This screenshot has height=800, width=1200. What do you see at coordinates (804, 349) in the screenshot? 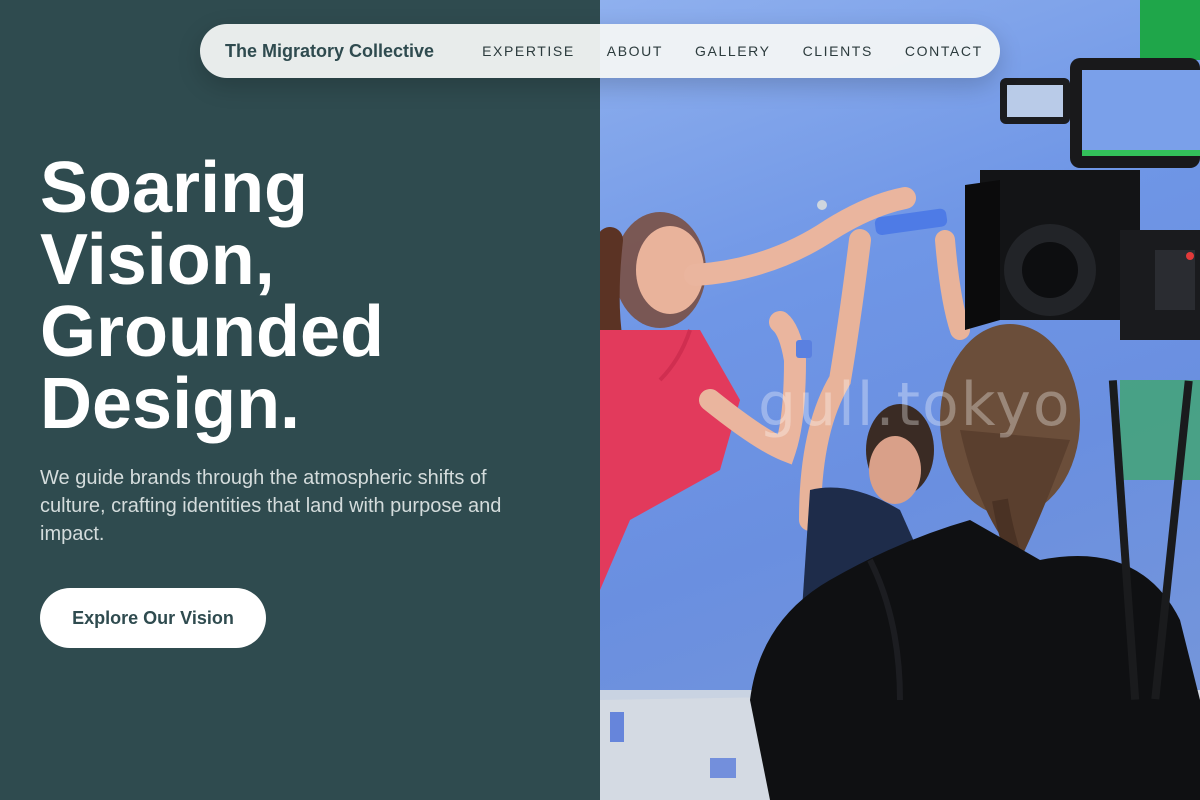
I see `blue-prop-small` at bounding box center [804, 349].